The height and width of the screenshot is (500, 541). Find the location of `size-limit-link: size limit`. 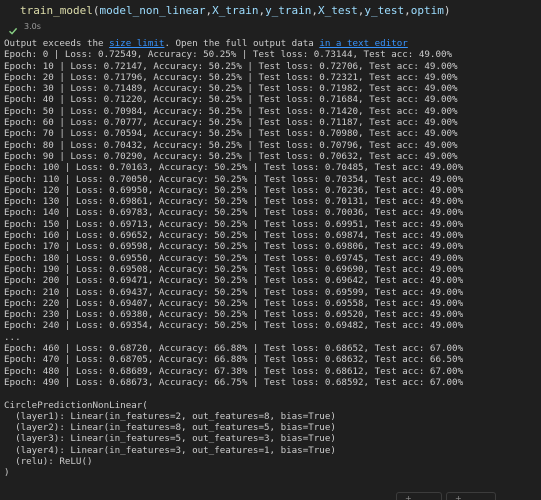

size-limit-link: size limit is located at coordinates (136, 43).